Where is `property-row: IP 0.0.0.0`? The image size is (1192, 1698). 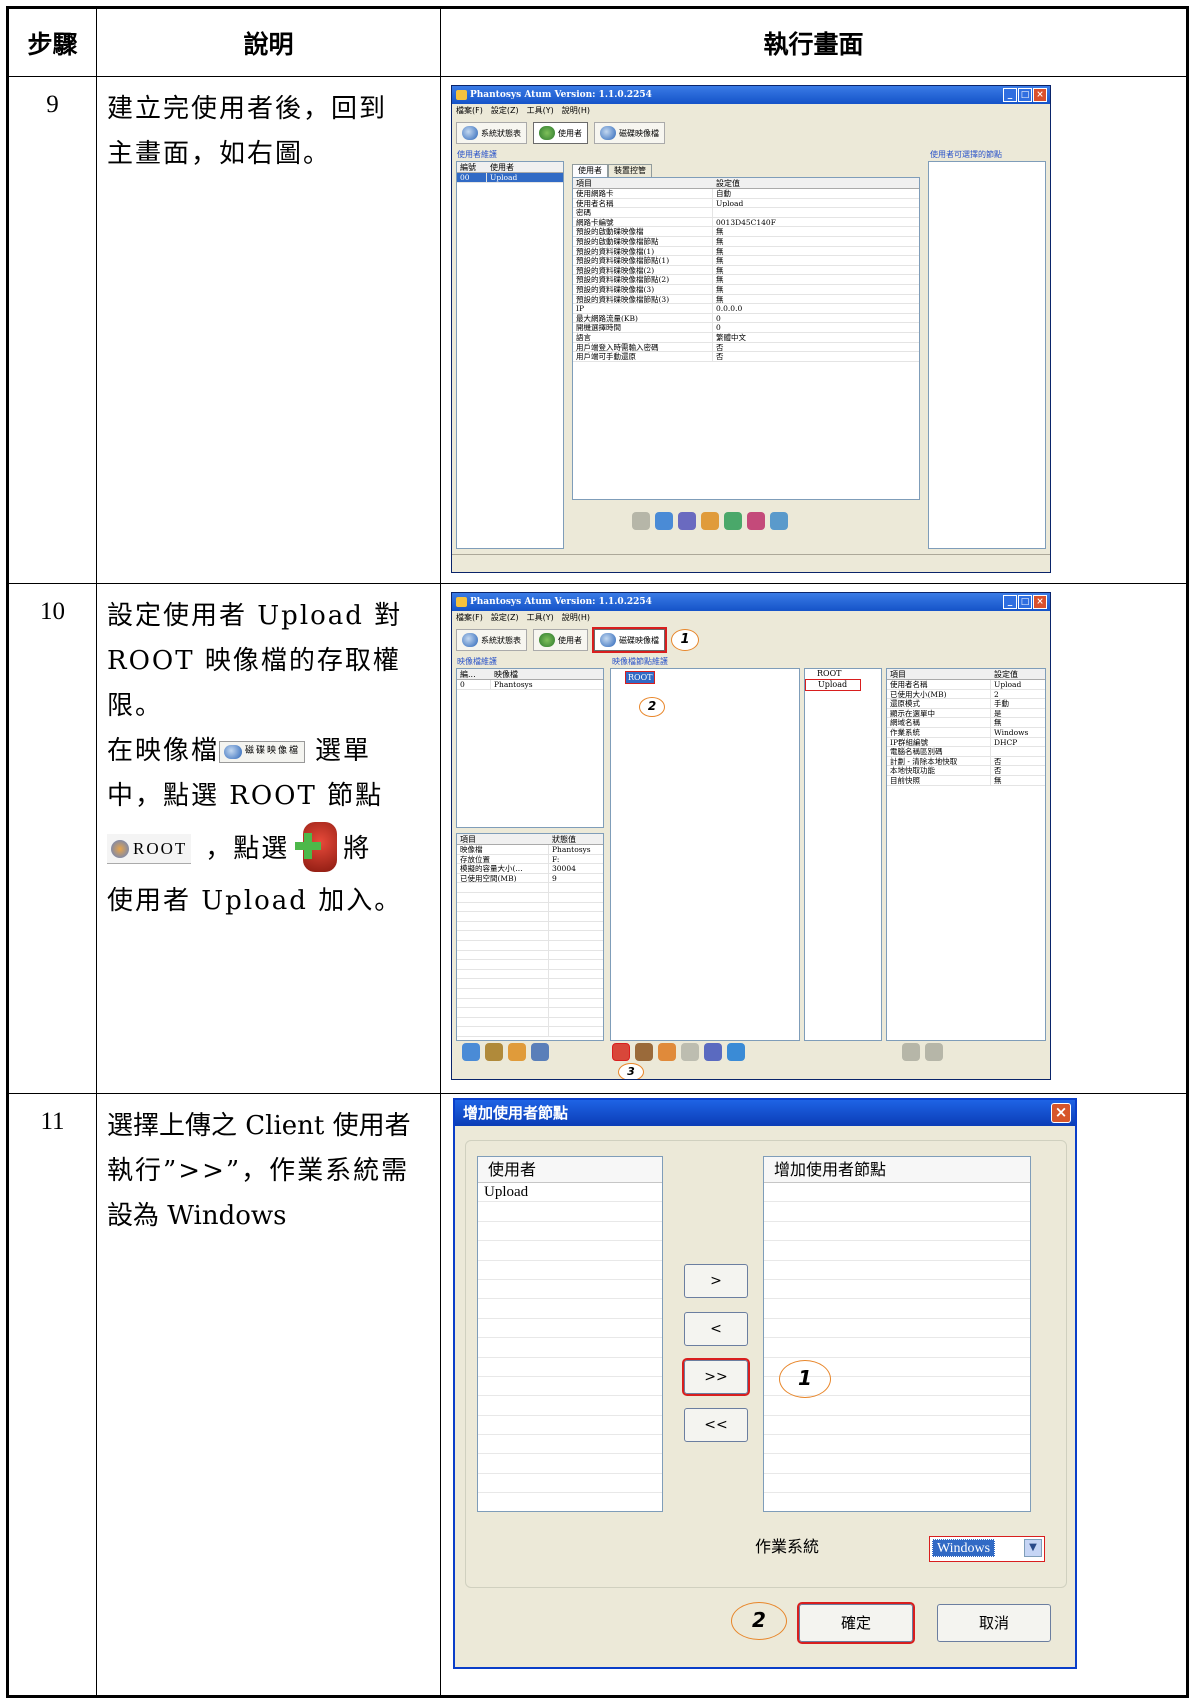 property-row: IP 0.0.0.0 is located at coordinates (746, 309).